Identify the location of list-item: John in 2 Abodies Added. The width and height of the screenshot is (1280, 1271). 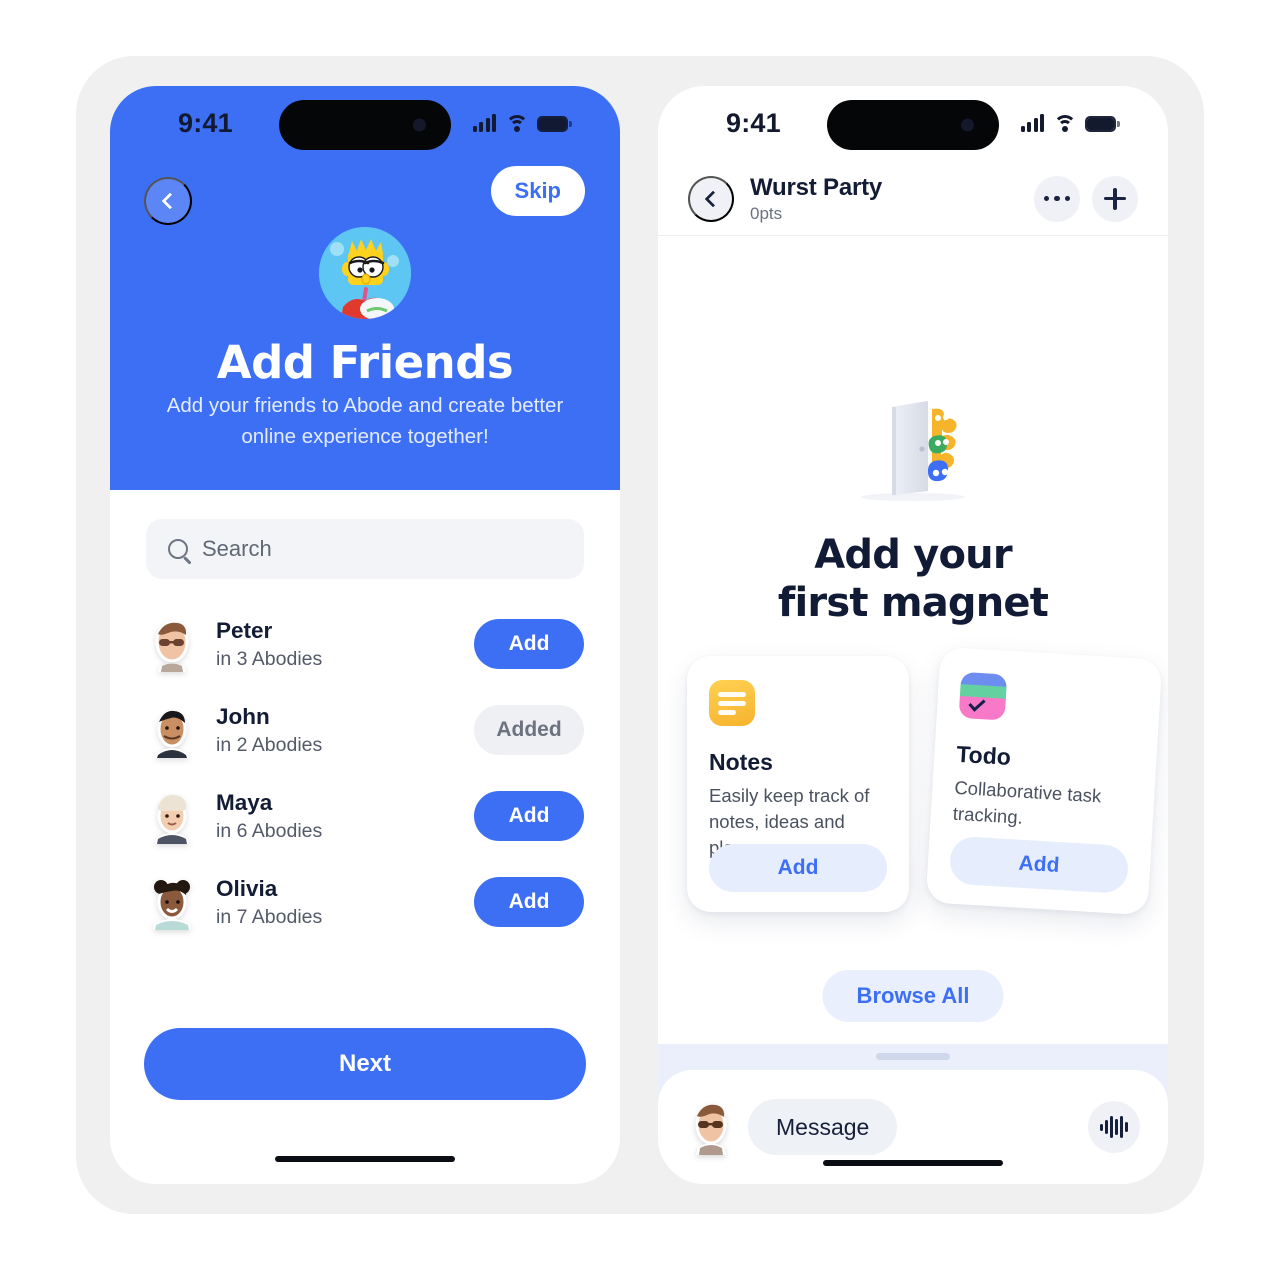
(365, 730).